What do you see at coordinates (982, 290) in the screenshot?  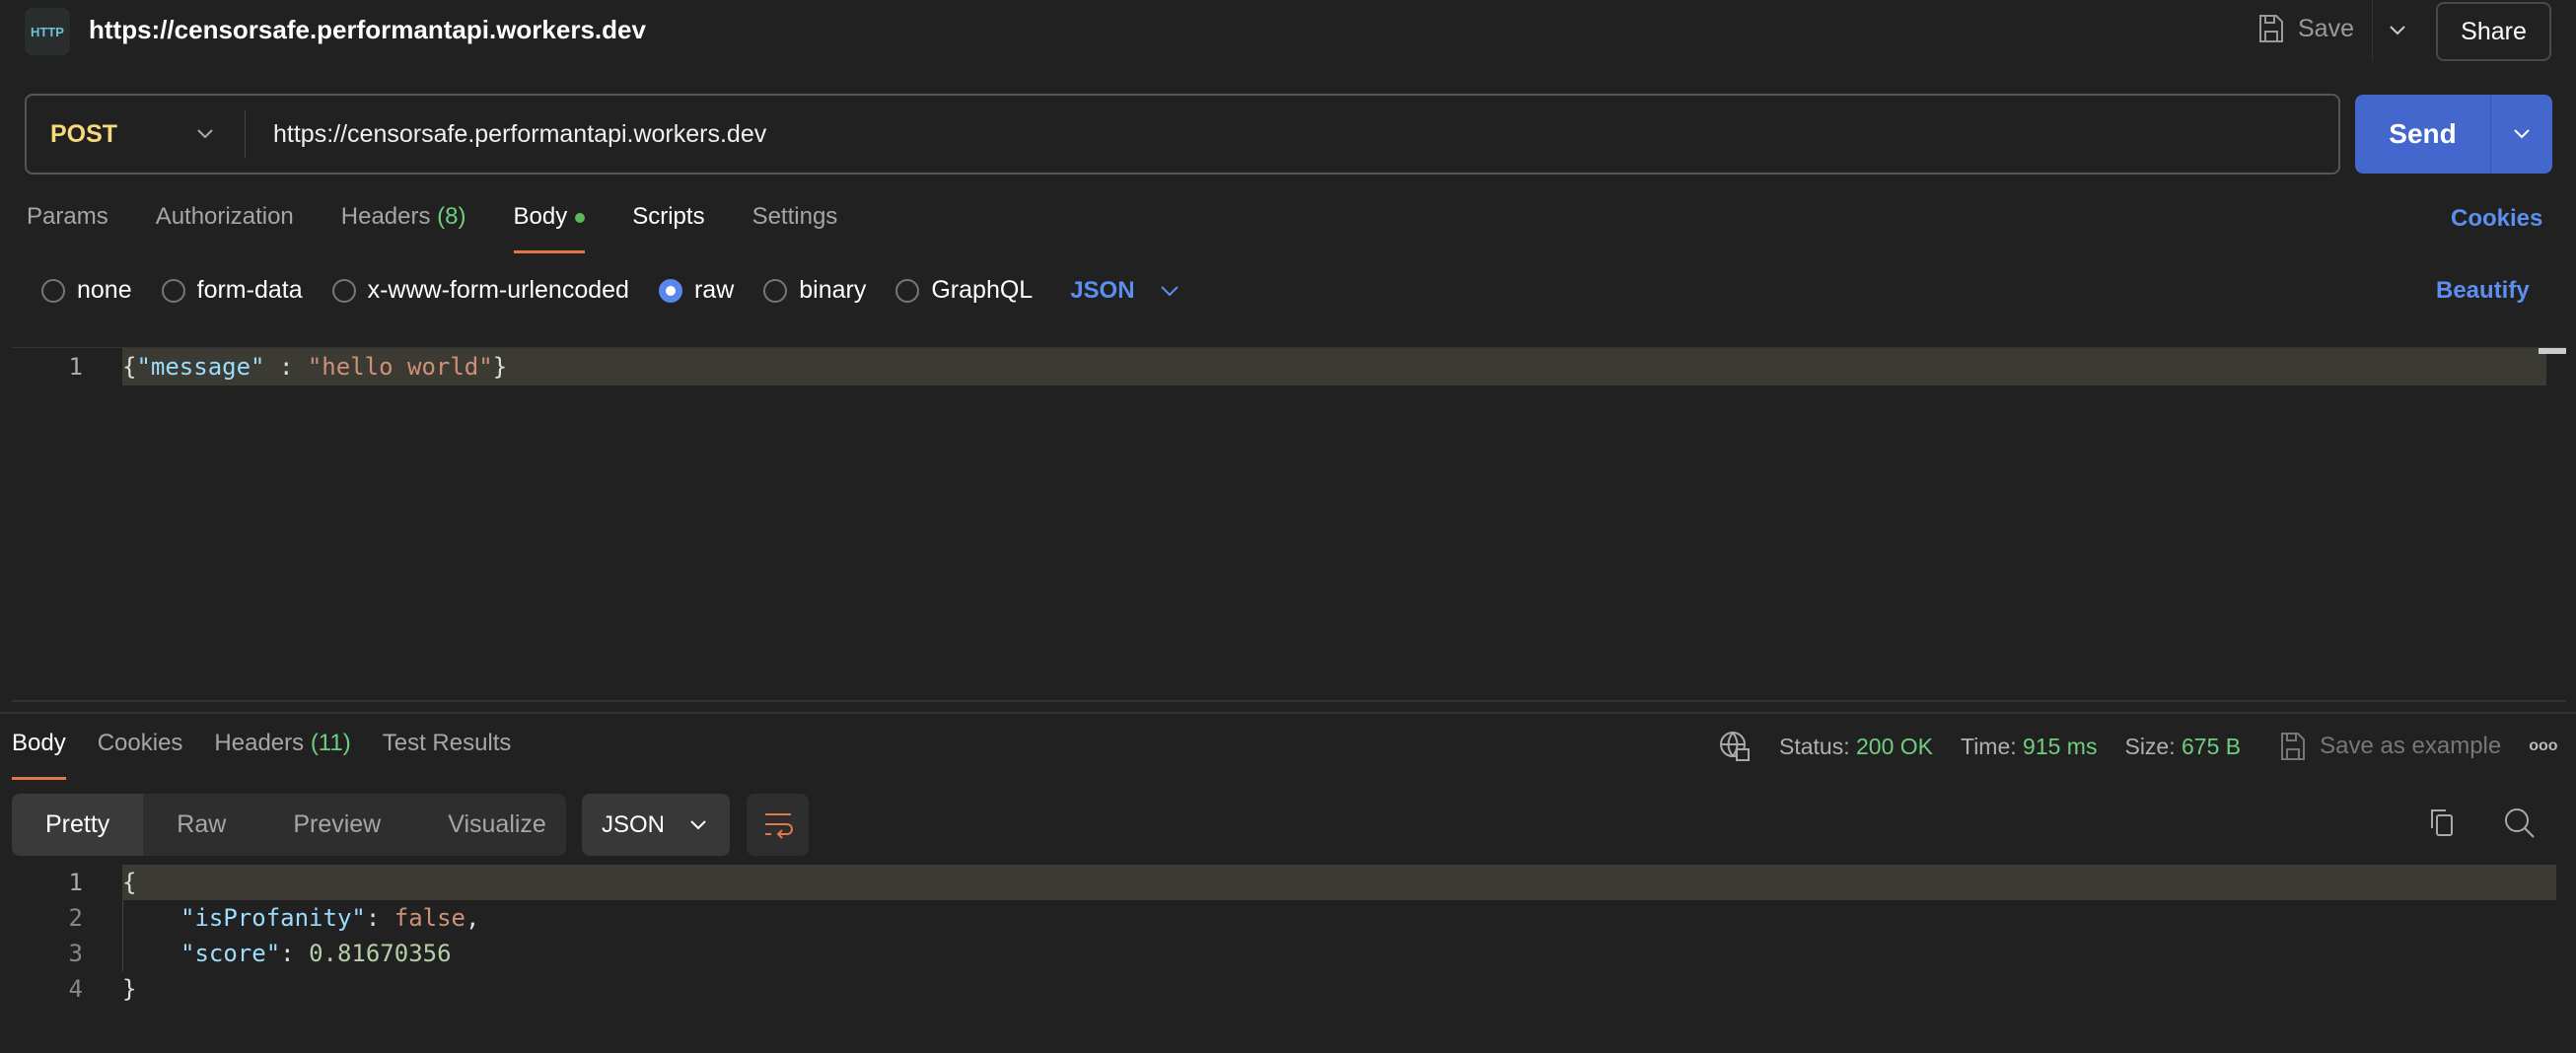 I see `radio-label: GraphQL` at bounding box center [982, 290].